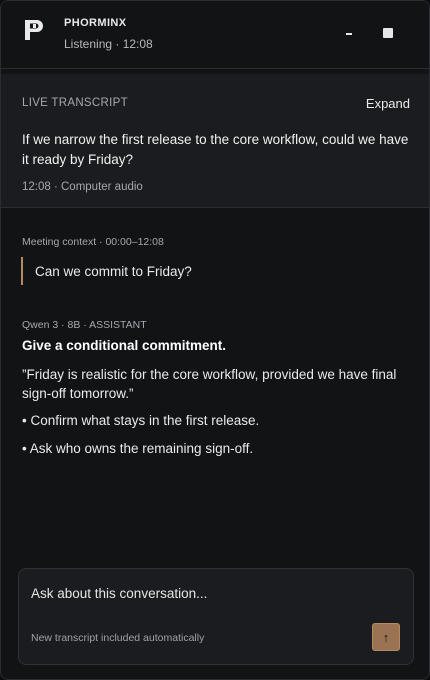  Describe the element at coordinates (201, 593) in the screenshot. I see `ask-input` at that location.